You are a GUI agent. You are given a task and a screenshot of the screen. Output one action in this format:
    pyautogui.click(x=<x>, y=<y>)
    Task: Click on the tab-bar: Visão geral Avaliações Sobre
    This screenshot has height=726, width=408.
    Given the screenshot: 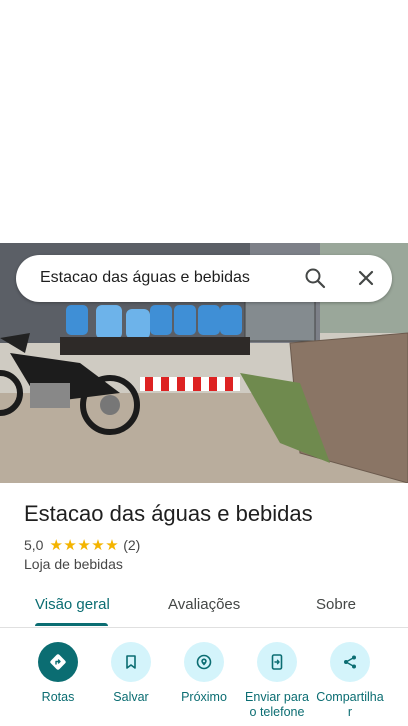 What is the action you would take?
    pyautogui.click(x=204, y=607)
    